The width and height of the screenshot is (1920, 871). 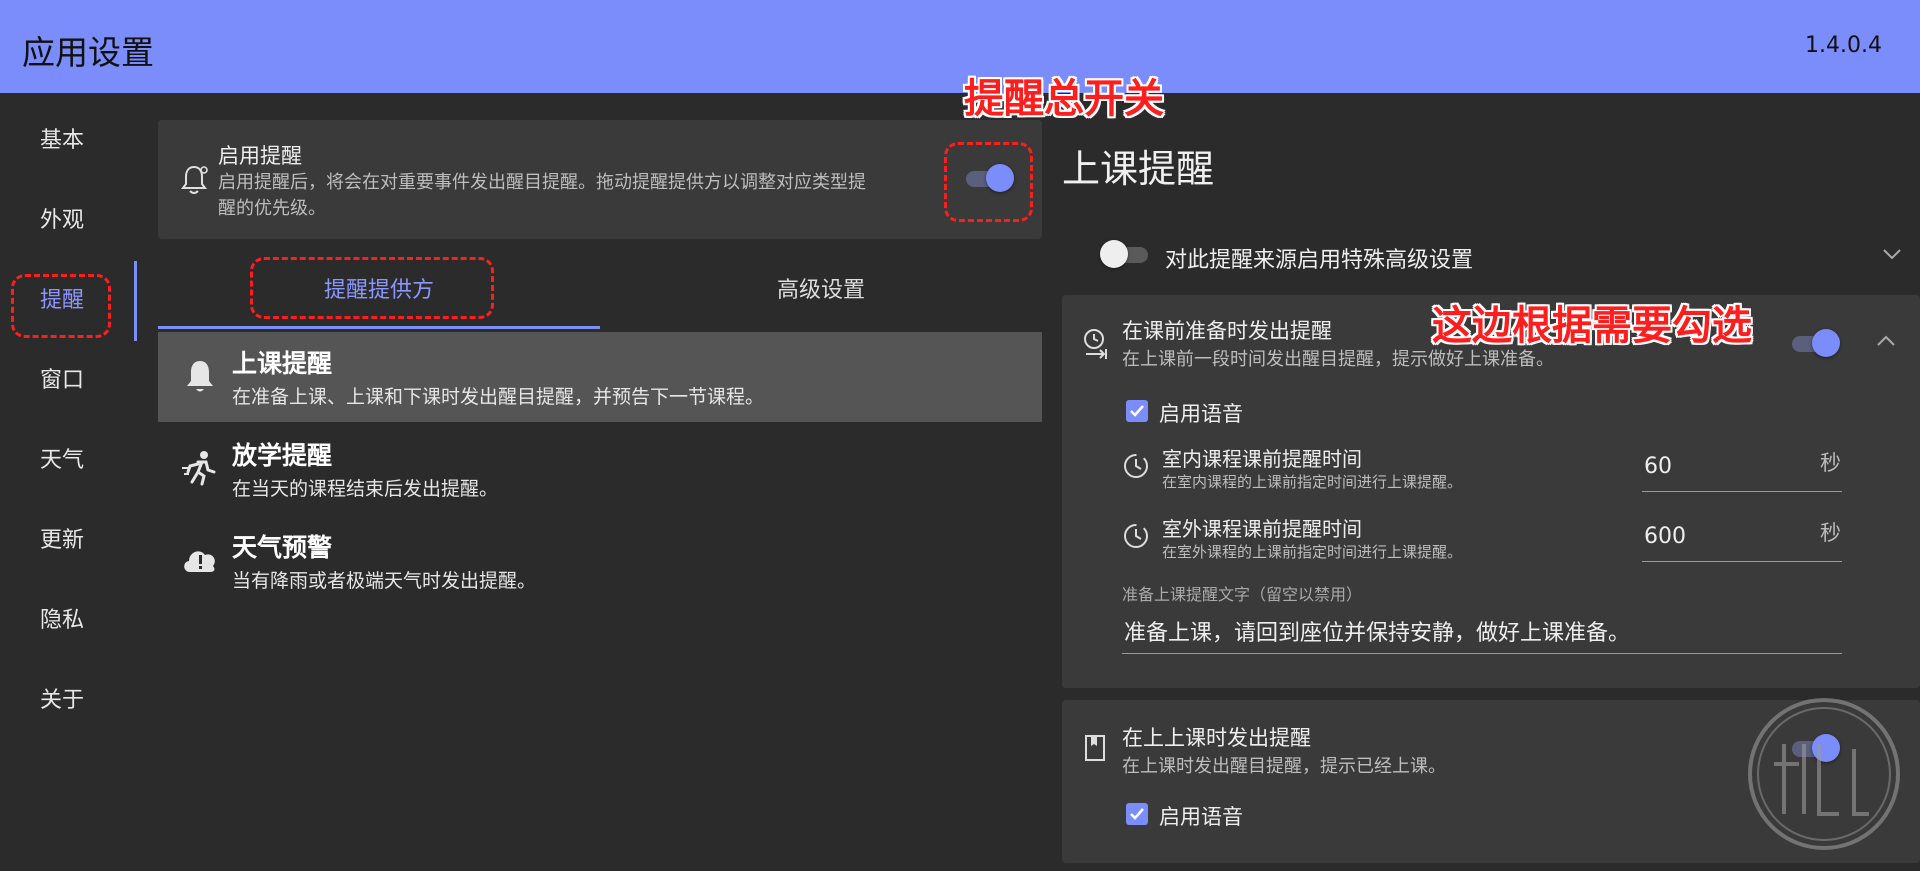 What do you see at coordinates (1137, 814) in the screenshot?
I see `on-class-voice-checkbox` at bounding box center [1137, 814].